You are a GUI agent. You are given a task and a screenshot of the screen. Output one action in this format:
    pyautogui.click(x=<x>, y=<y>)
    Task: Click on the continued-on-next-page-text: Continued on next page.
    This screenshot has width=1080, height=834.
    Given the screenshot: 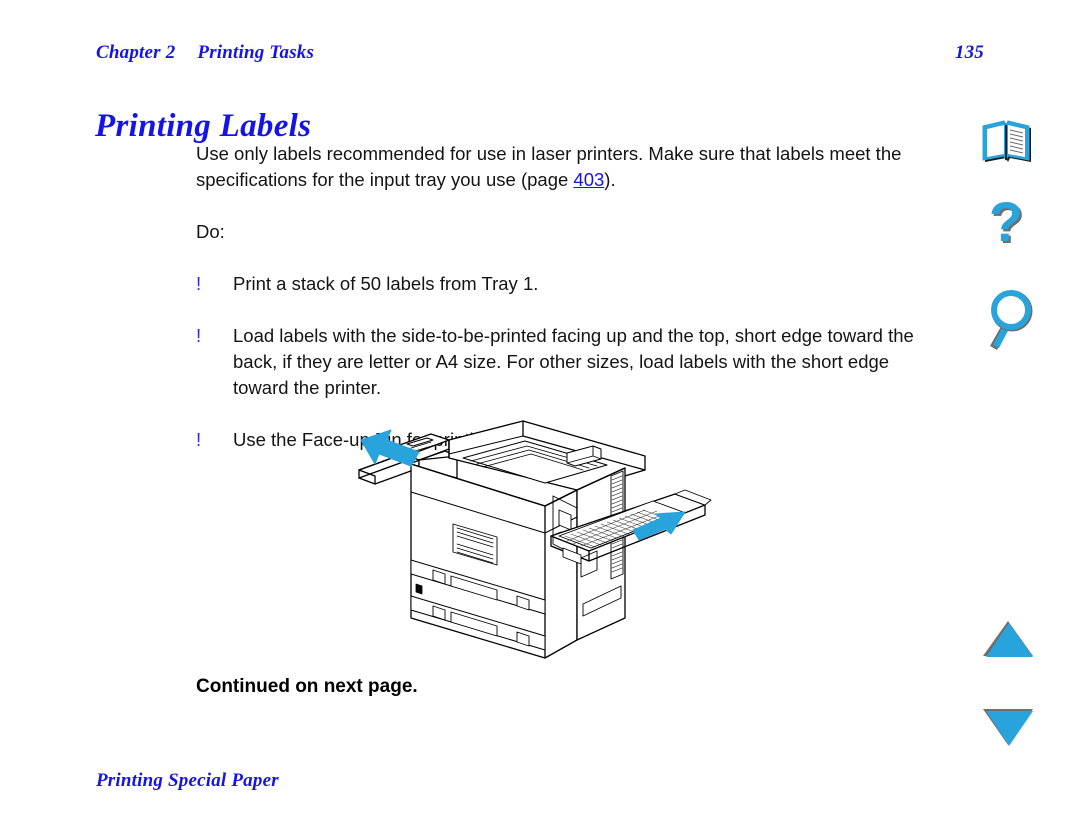 What is the action you would take?
    pyautogui.click(x=307, y=686)
    